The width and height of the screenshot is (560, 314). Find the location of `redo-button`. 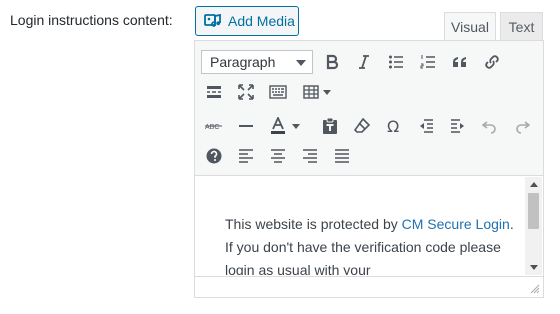

redo-button is located at coordinates (522, 126).